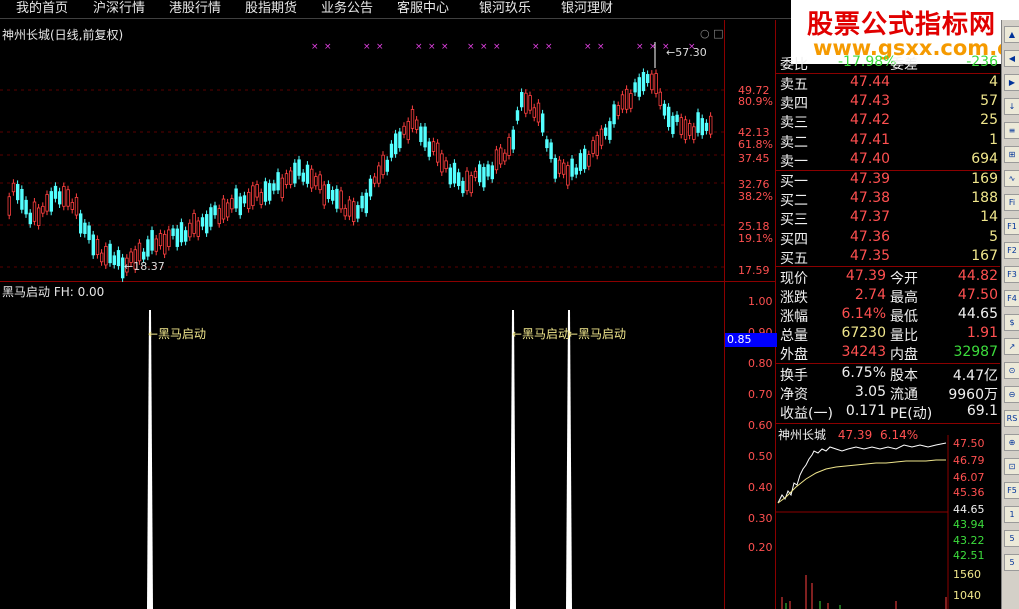  What do you see at coordinates (794, 182) in the screenshot?
I see `bid-label: 买一` at bounding box center [794, 182].